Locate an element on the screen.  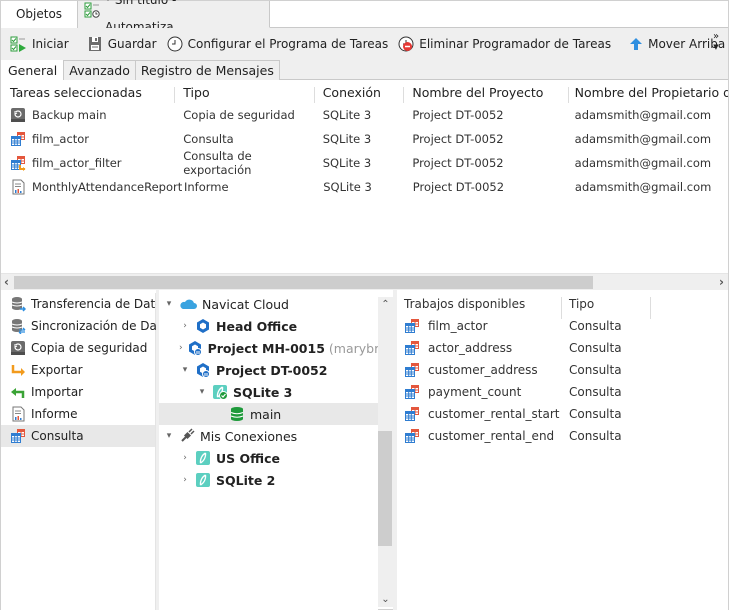
job-row: customer_rental_end Consulta is located at coordinates (562, 436).